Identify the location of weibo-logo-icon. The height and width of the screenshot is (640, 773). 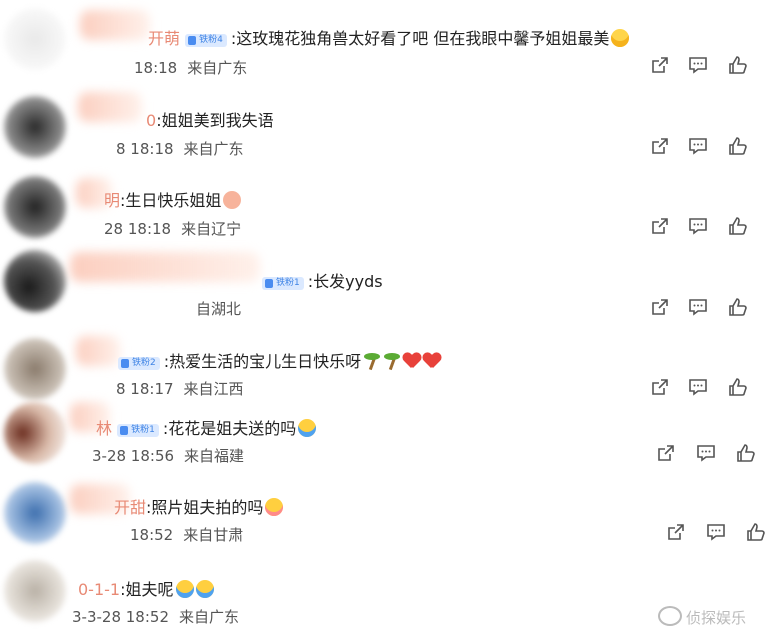
(670, 616).